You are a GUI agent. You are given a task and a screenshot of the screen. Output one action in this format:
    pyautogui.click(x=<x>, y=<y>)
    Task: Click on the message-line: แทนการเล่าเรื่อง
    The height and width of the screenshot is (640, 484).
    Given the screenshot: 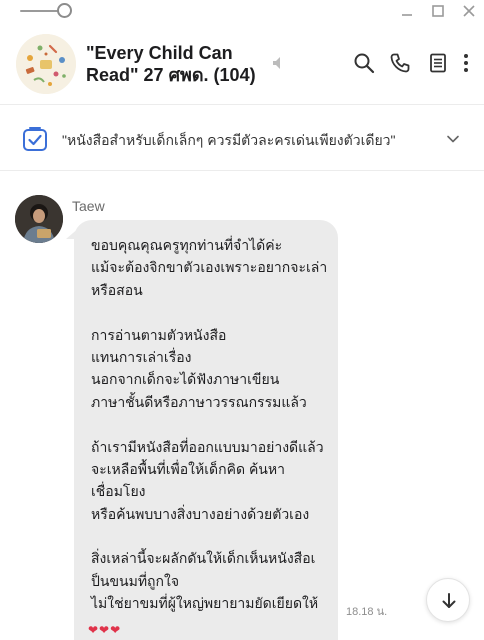 What is the action you would take?
    pyautogui.click(x=141, y=356)
    